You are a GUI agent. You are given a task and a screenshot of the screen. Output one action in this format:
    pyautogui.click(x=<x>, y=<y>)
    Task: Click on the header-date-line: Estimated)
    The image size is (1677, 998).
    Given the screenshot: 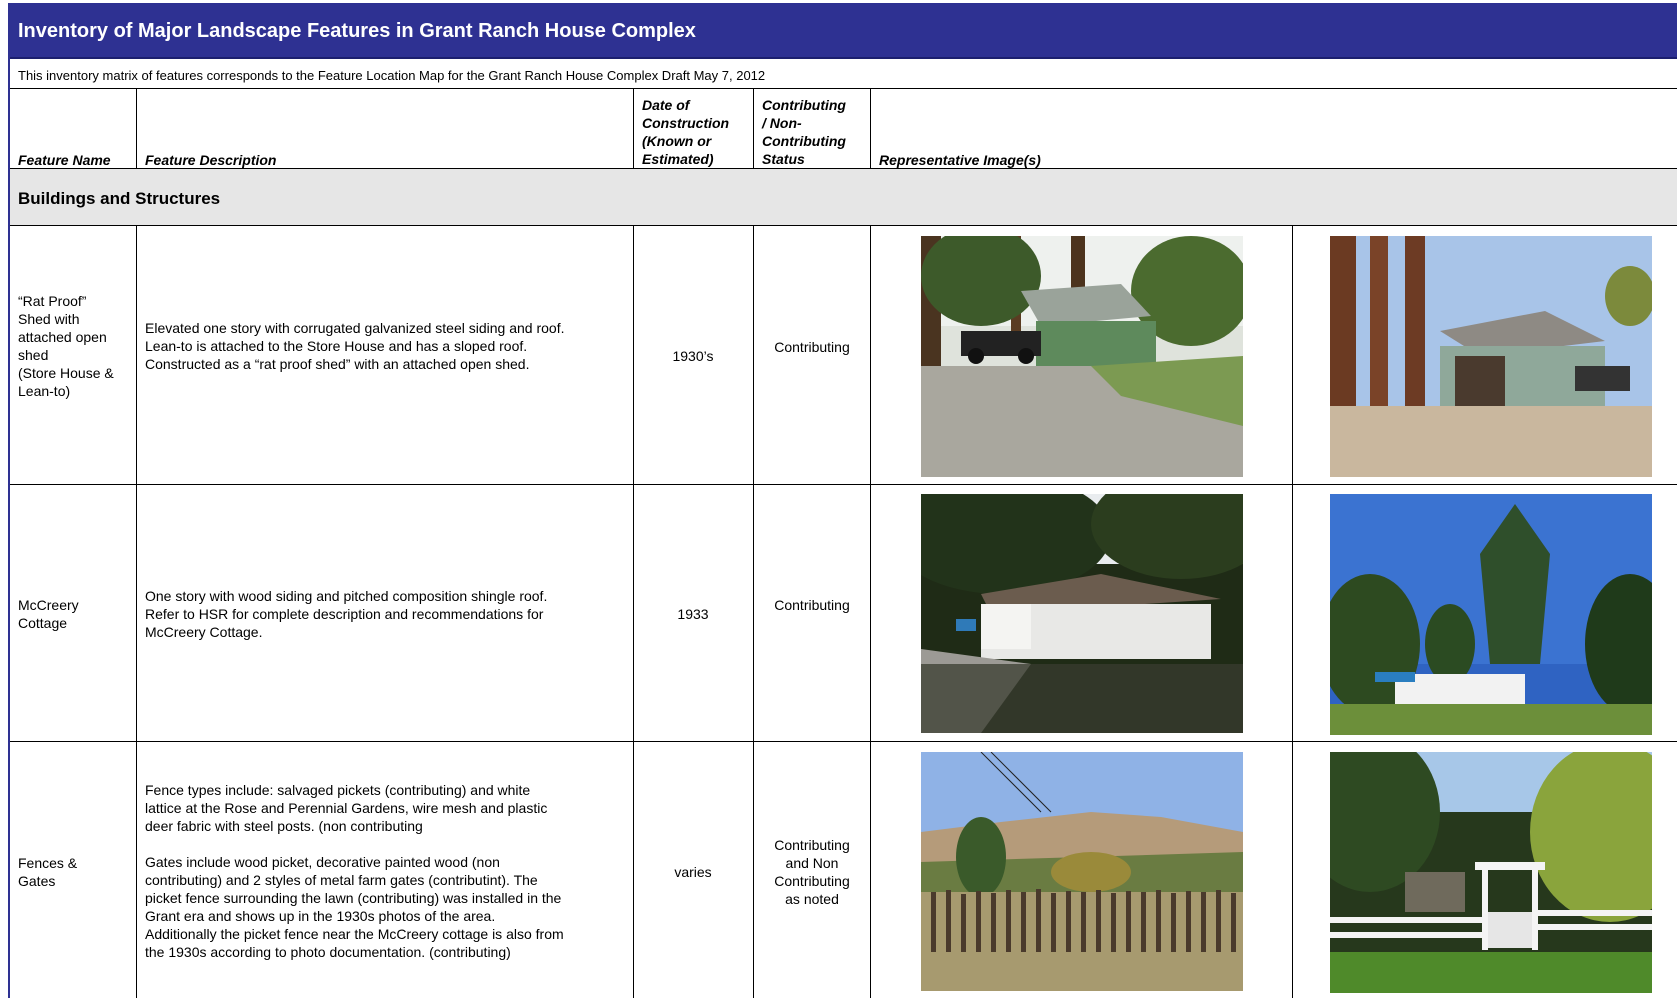 What is the action you would take?
    pyautogui.click(x=678, y=159)
    